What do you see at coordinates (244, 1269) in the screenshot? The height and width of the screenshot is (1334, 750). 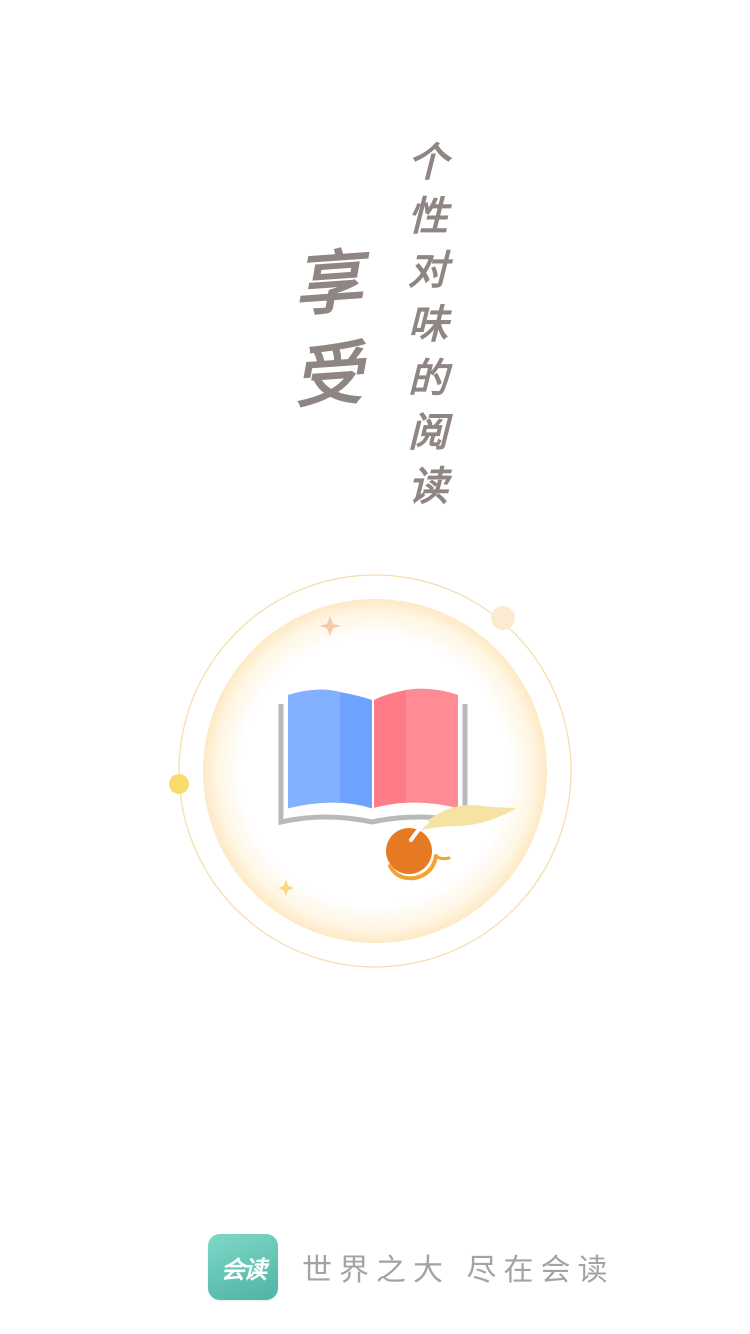 I see `app-logo-text: 会读` at bounding box center [244, 1269].